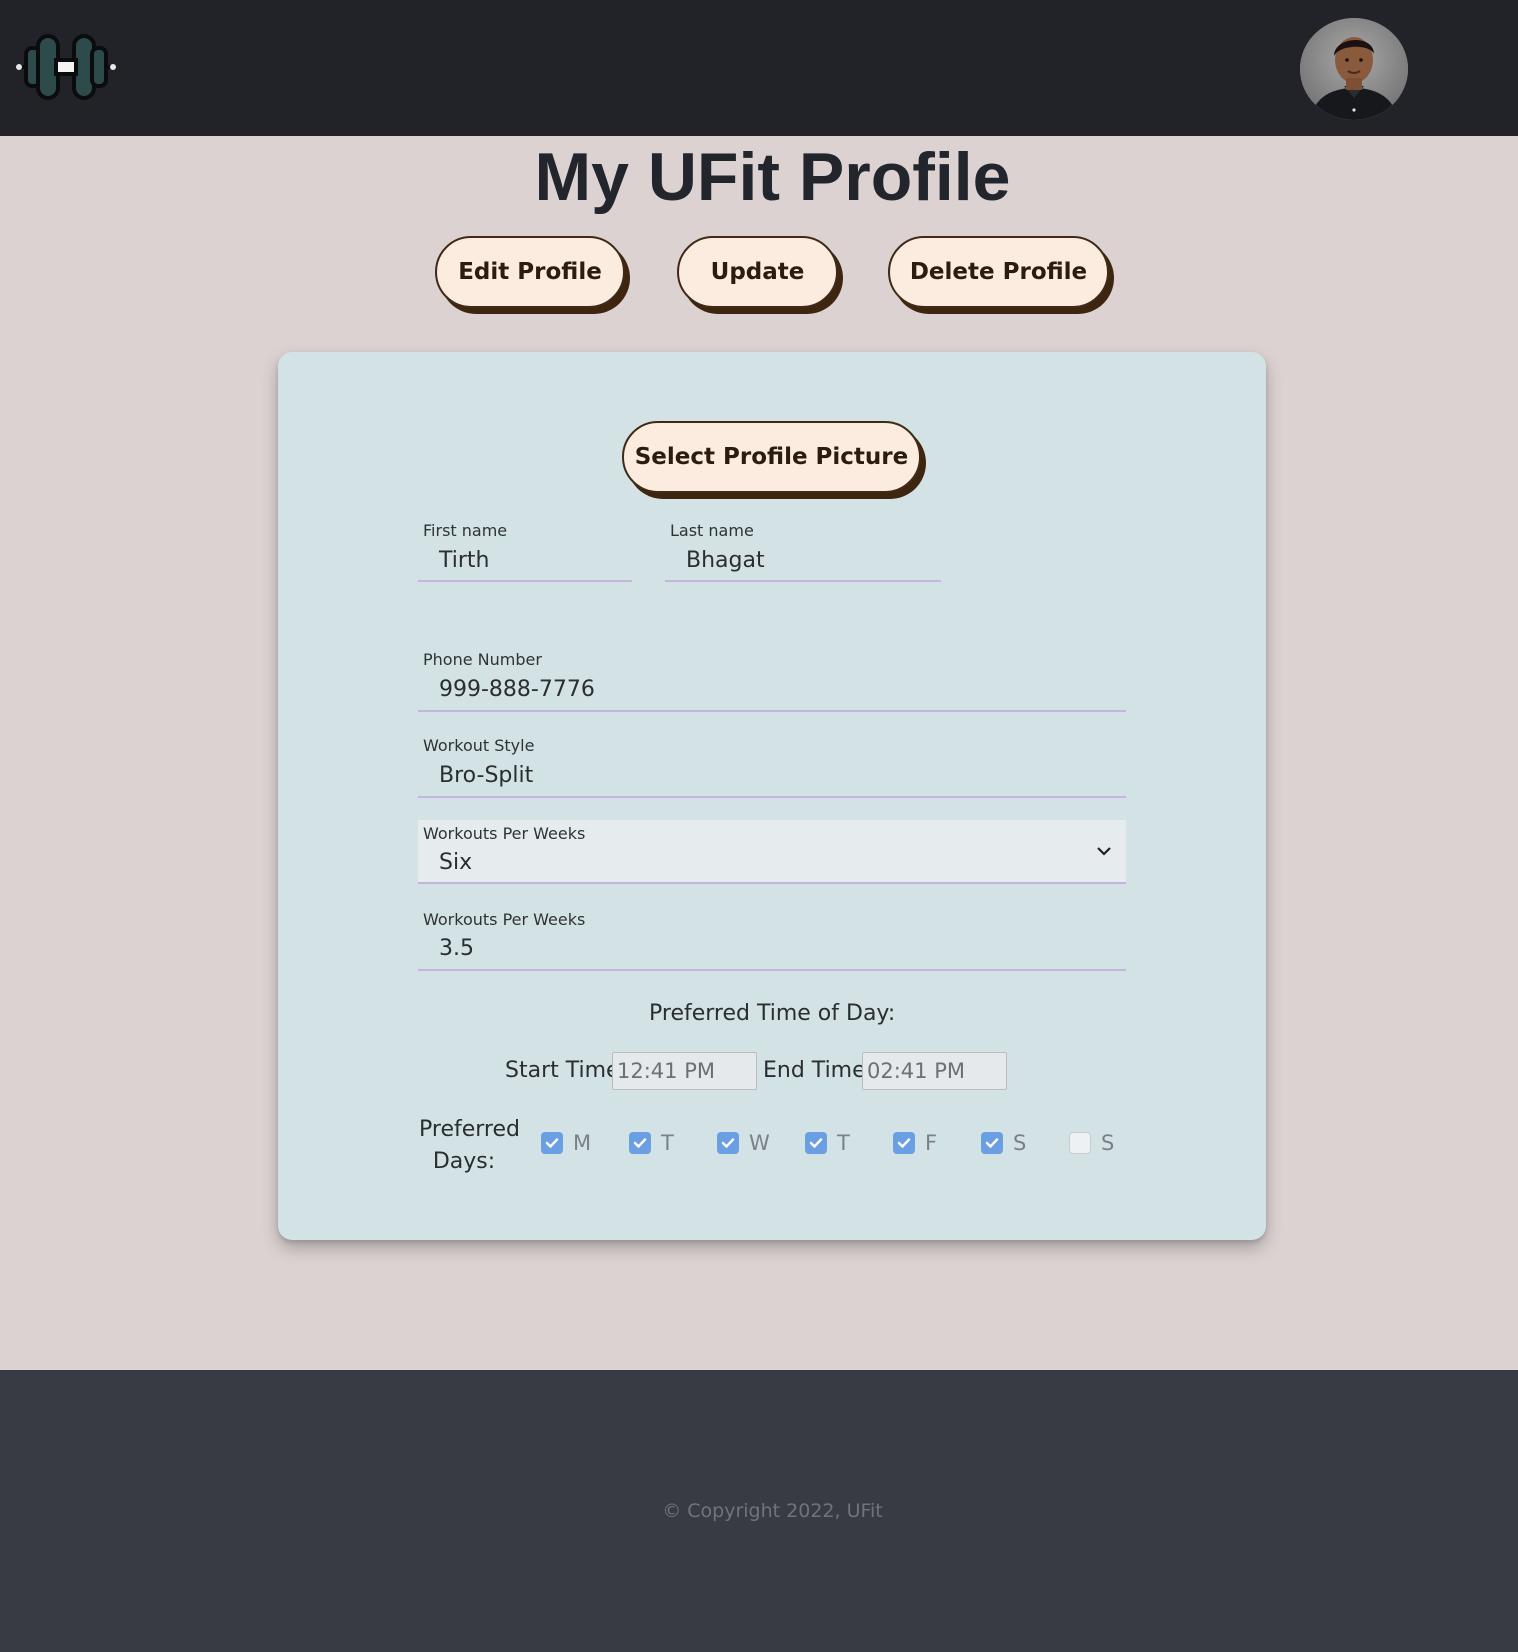 This screenshot has width=1518, height=1652. I want to click on workout-style-label: Workout Style, so click(479, 745).